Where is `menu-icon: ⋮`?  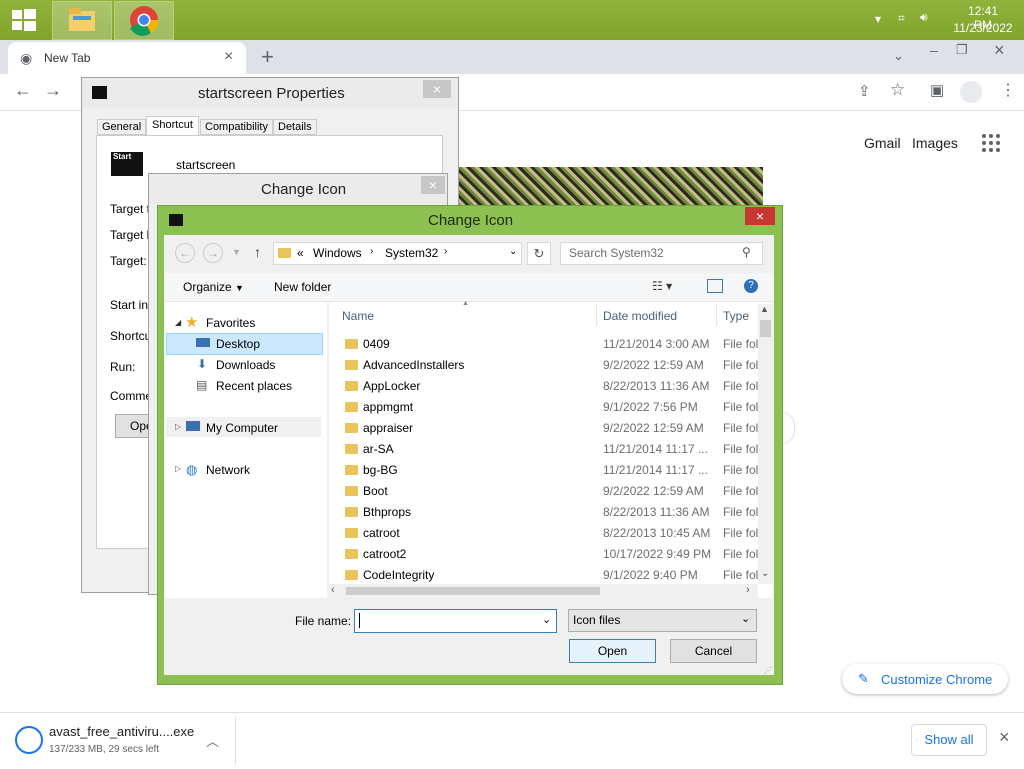 menu-icon: ⋮ is located at coordinates (1008, 90).